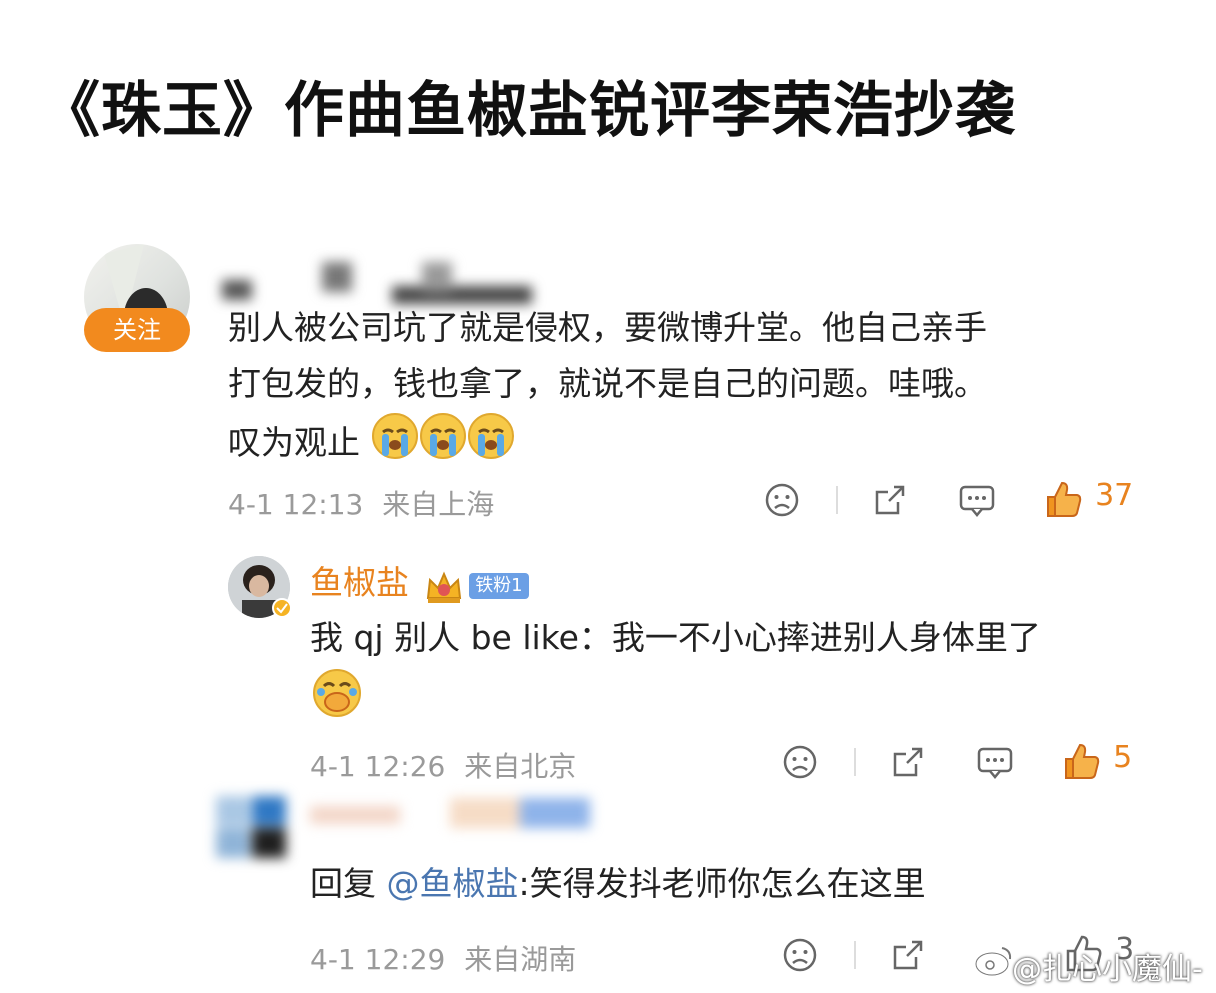  I want to click on reply-meta: 4-1 12:29 来自湖南, so click(443, 958).